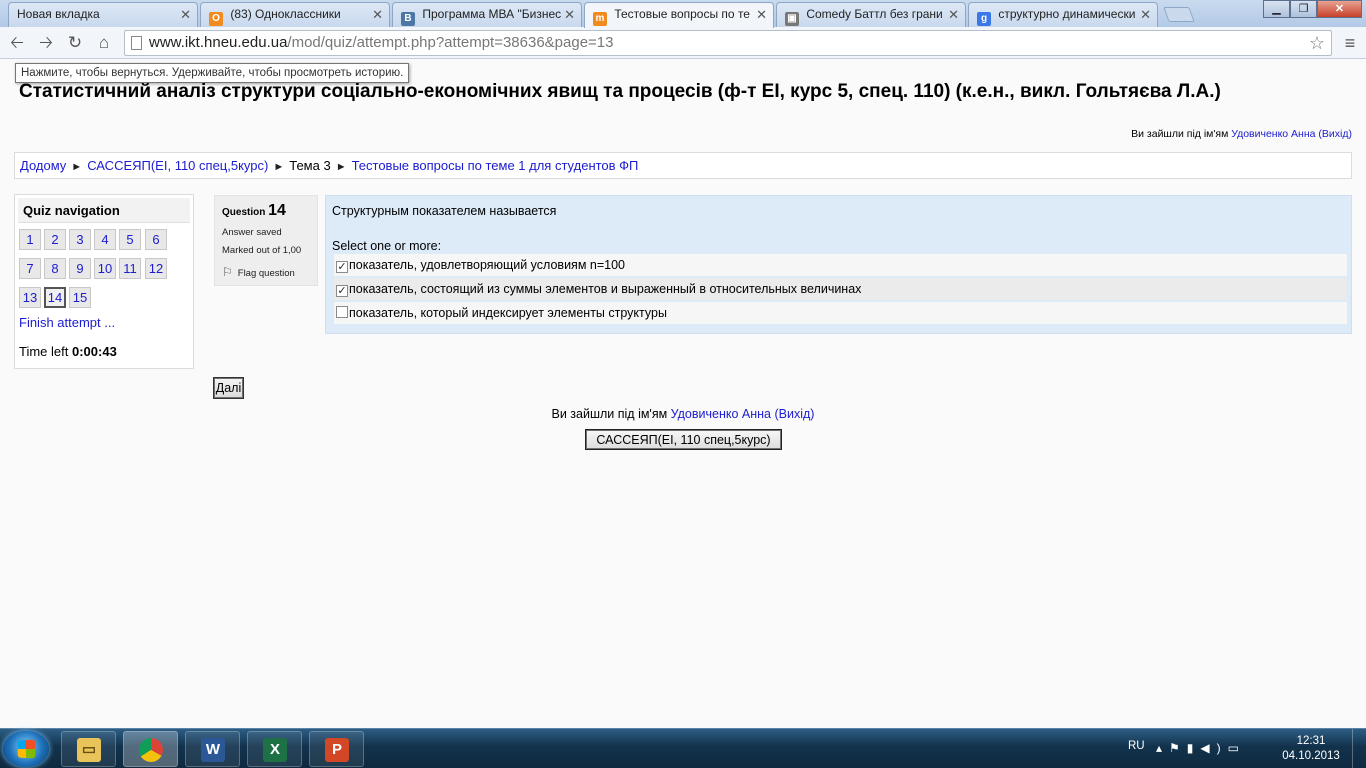 The image size is (1366, 768). What do you see at coordinates (68, 351) in the screenshot?
I see `time-left: Time left 0:00:43` at bounding box center [68, 351].